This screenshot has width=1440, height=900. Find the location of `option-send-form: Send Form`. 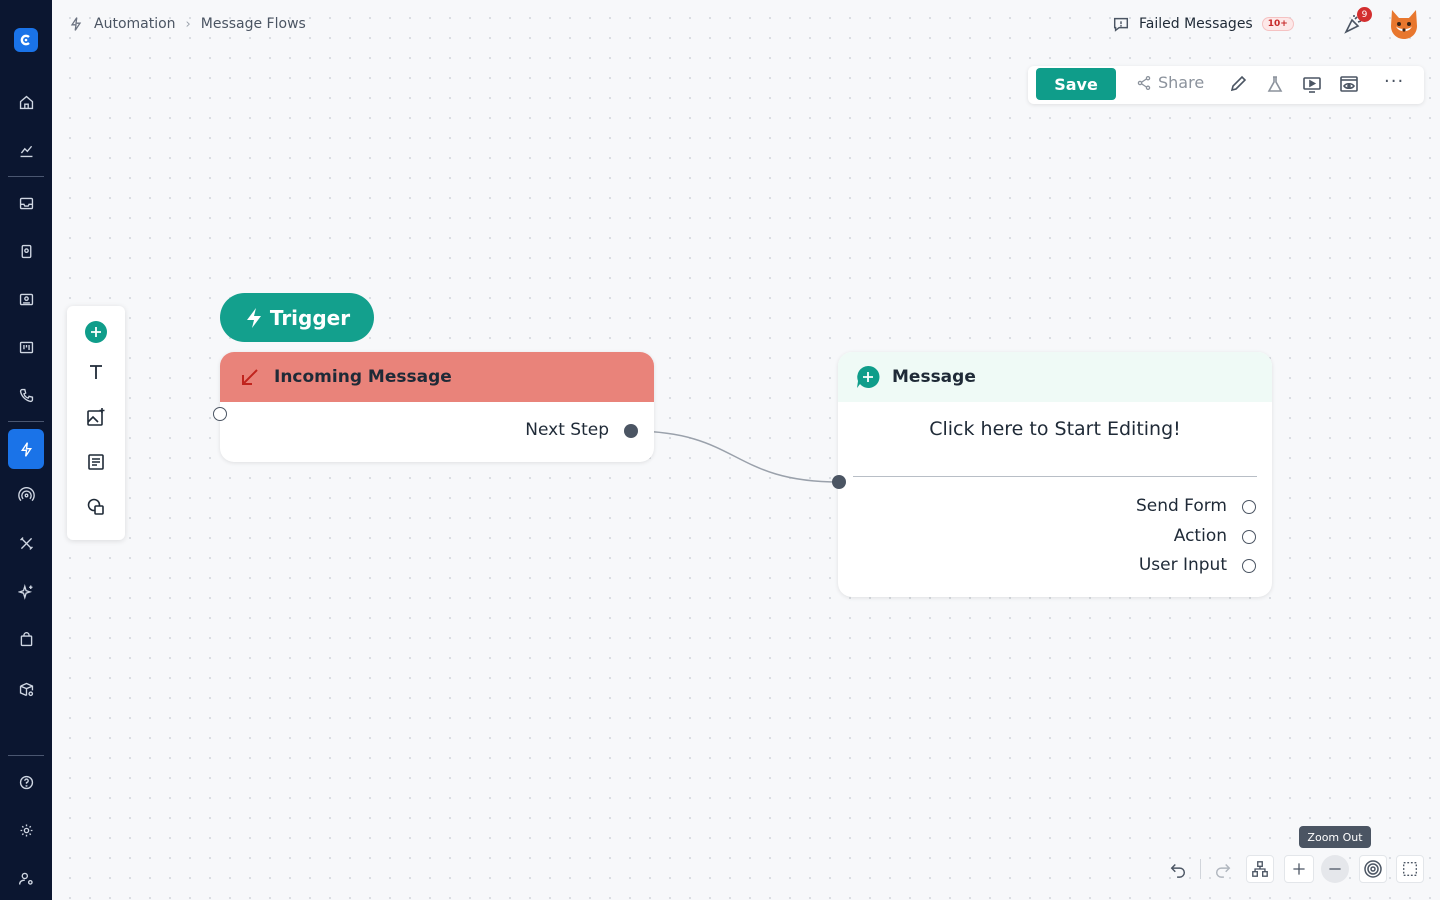

option-send-form: Send Form is located at coordinates (1181, 506).